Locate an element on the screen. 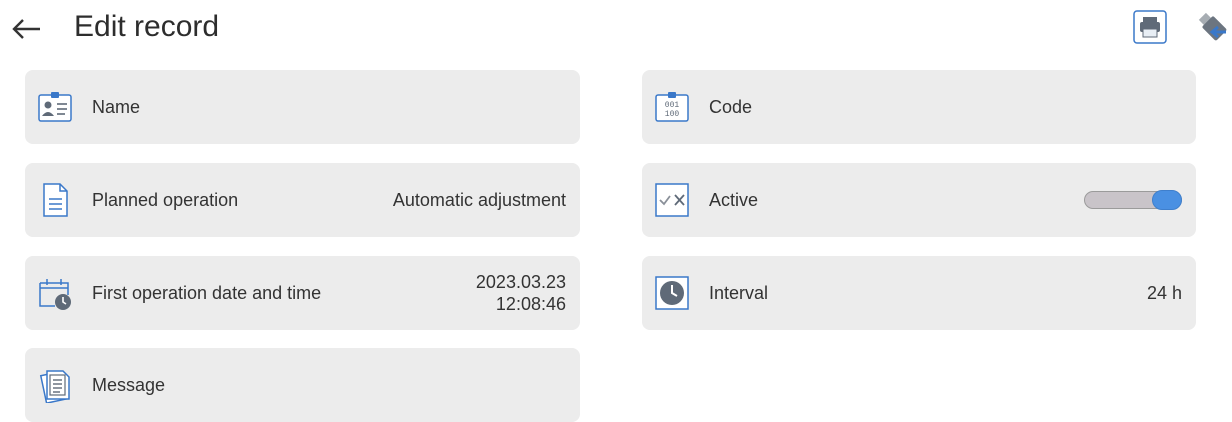 Image resolution: width=1232 pixels, height=422 pixels. code-icon: 001 100 is located at coordinates (672, 107).